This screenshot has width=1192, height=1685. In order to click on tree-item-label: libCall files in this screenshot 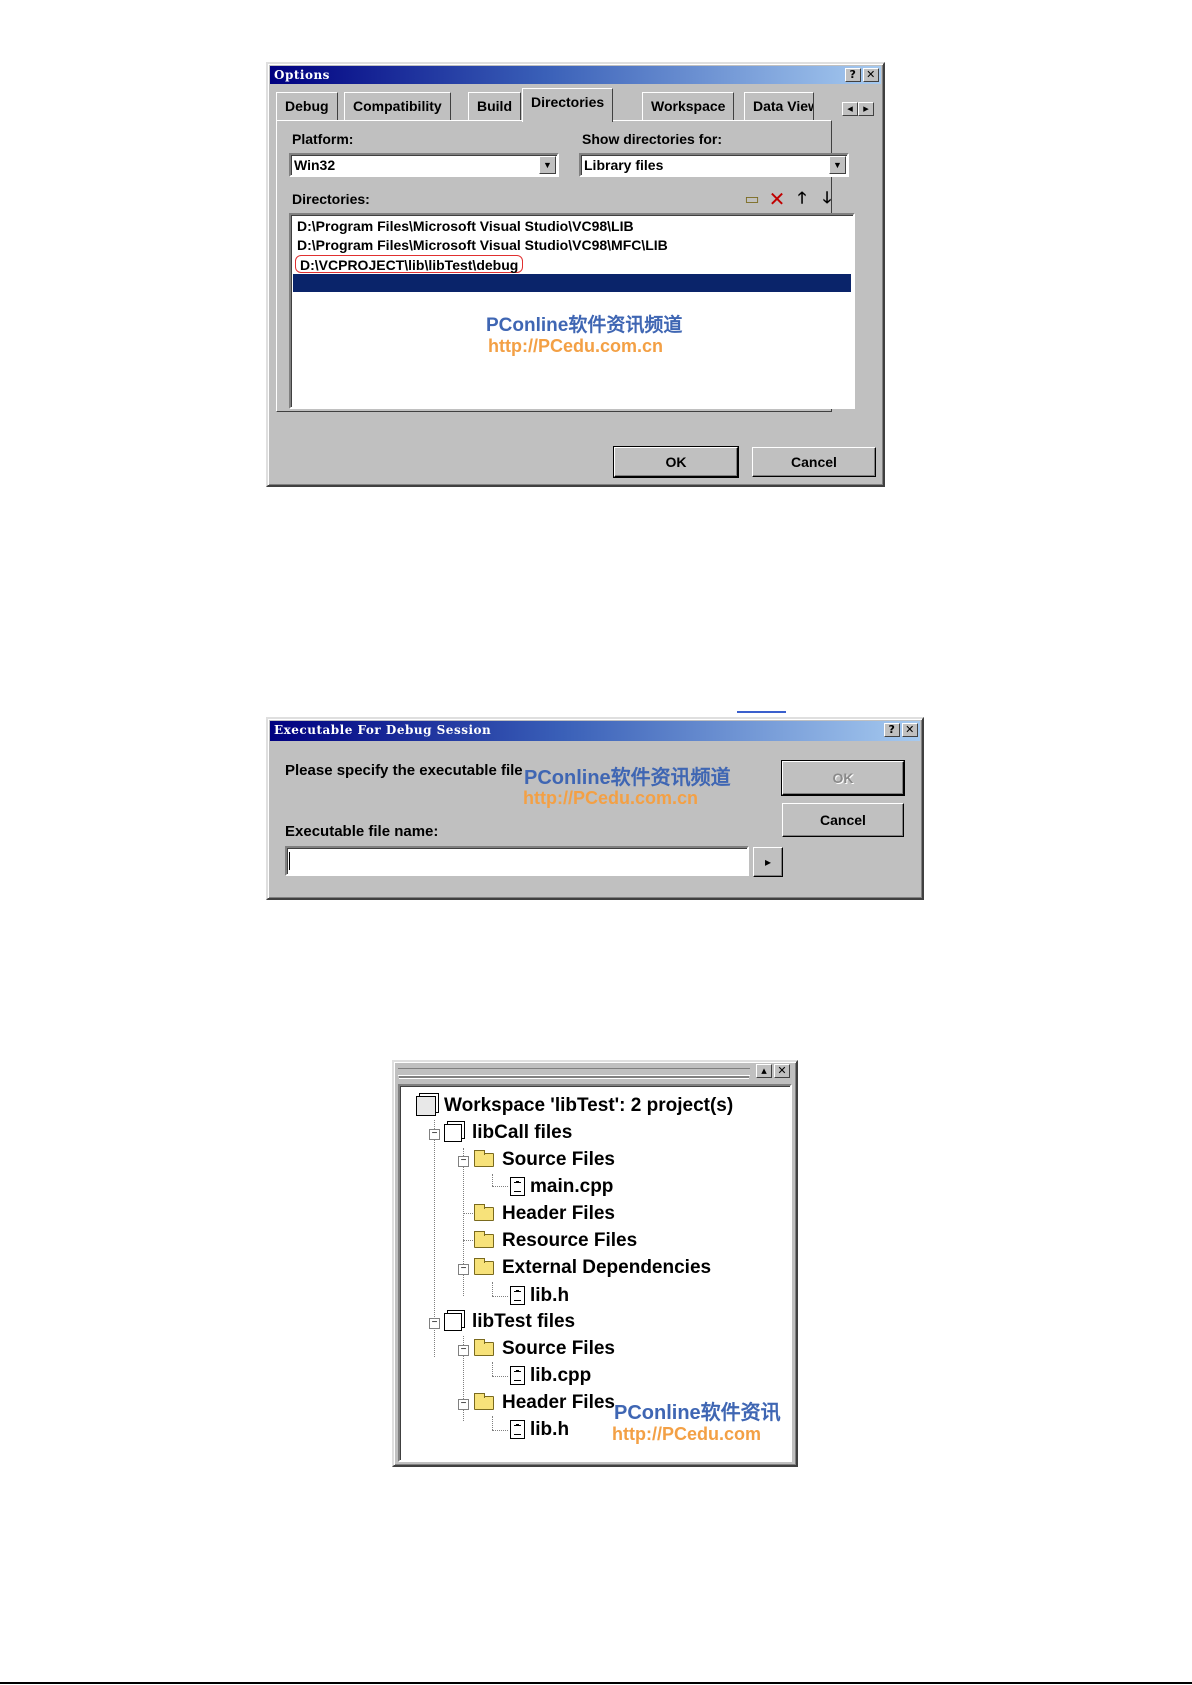, I will do `click(522, 1132)`.